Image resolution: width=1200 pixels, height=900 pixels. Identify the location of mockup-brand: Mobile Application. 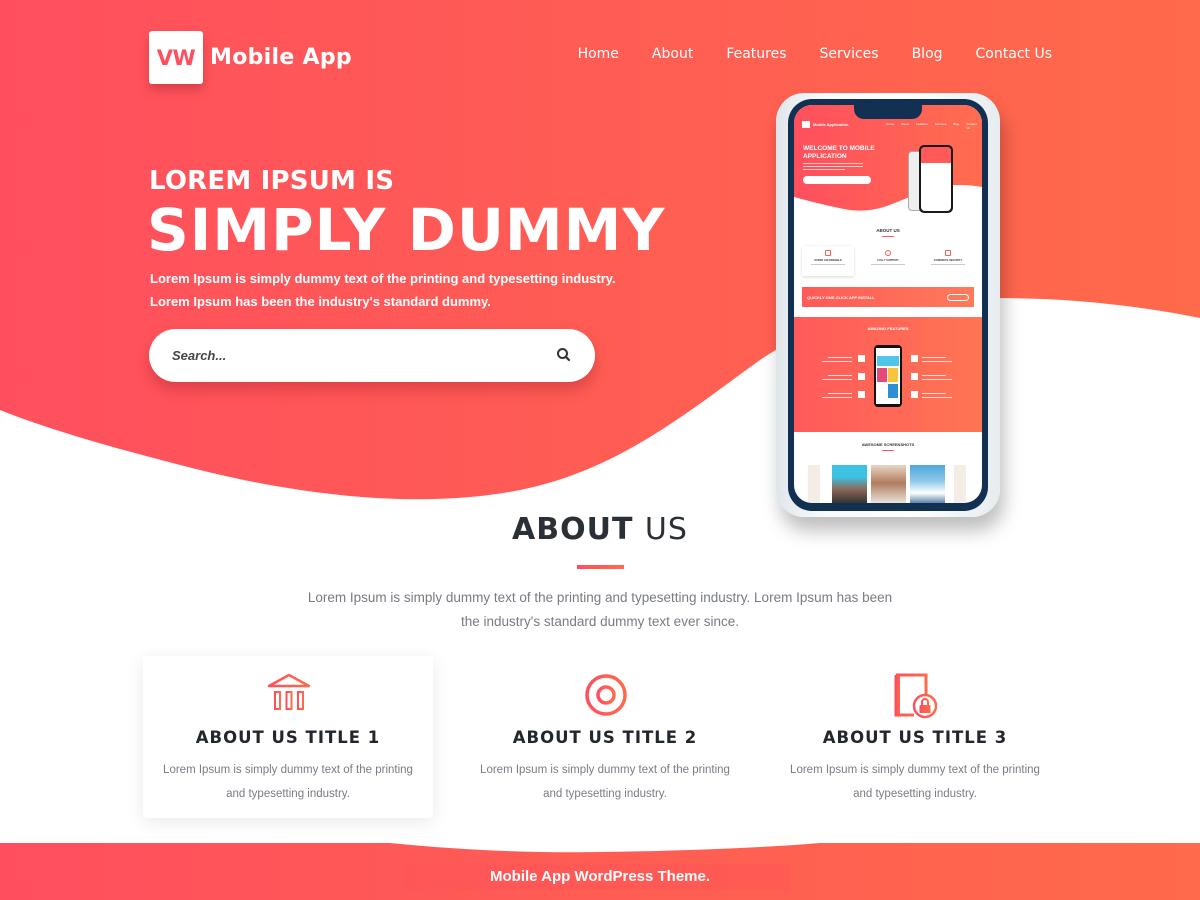
(831, 124).